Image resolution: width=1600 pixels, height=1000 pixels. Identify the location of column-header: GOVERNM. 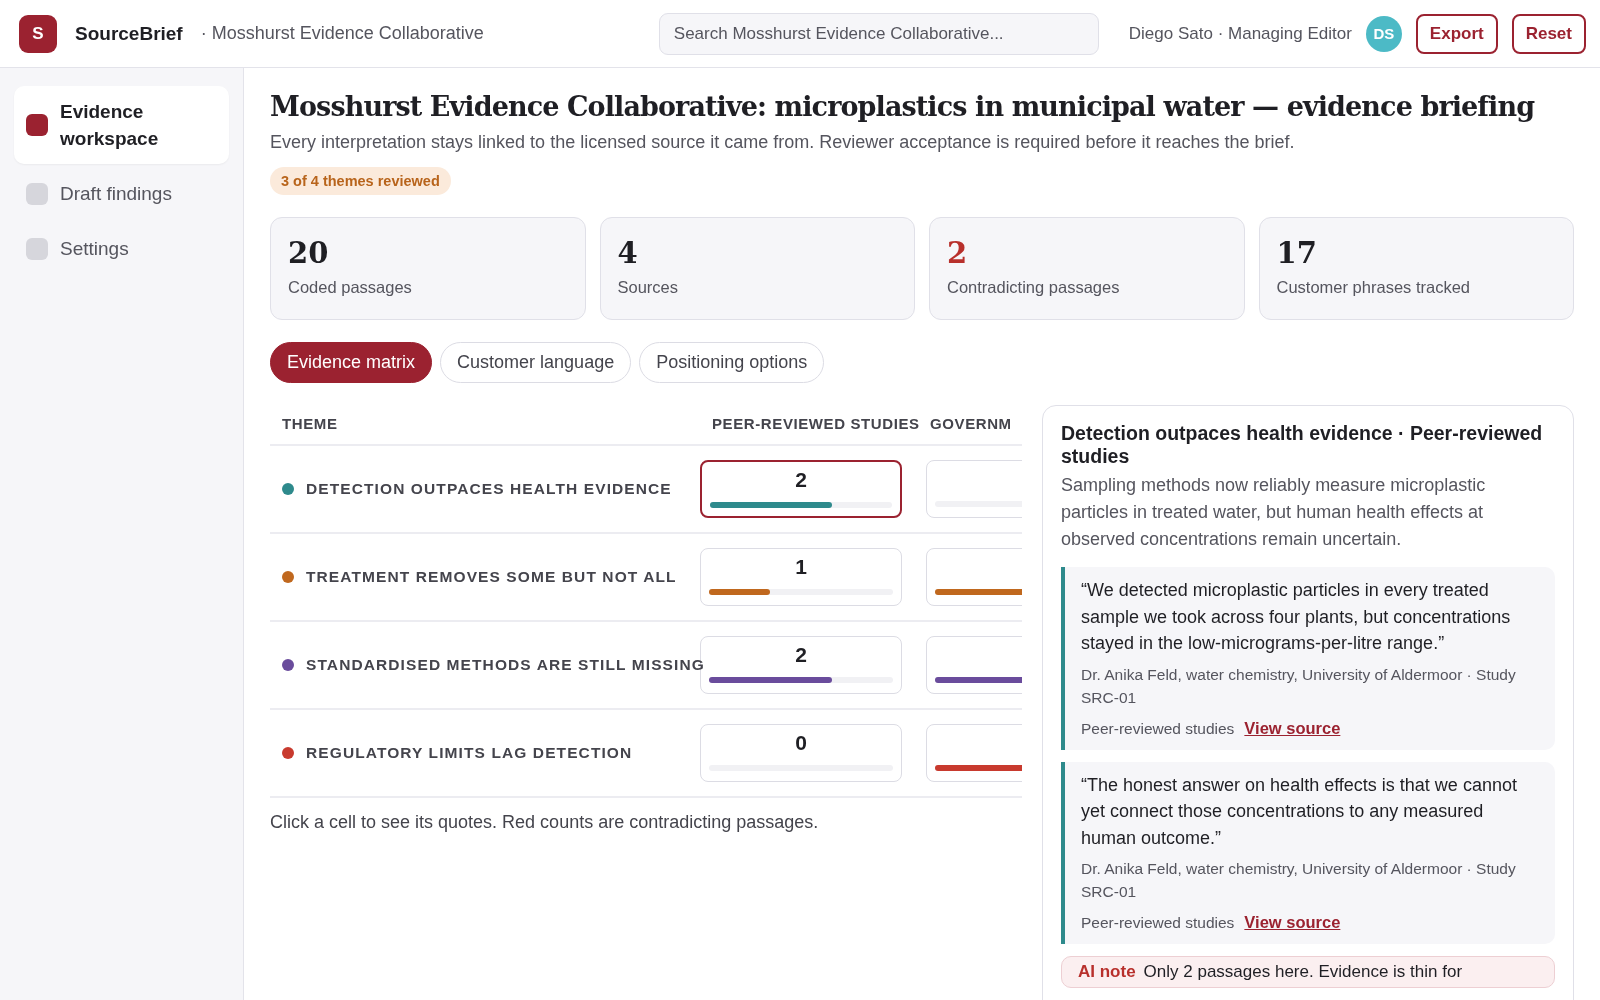
(974, 425).